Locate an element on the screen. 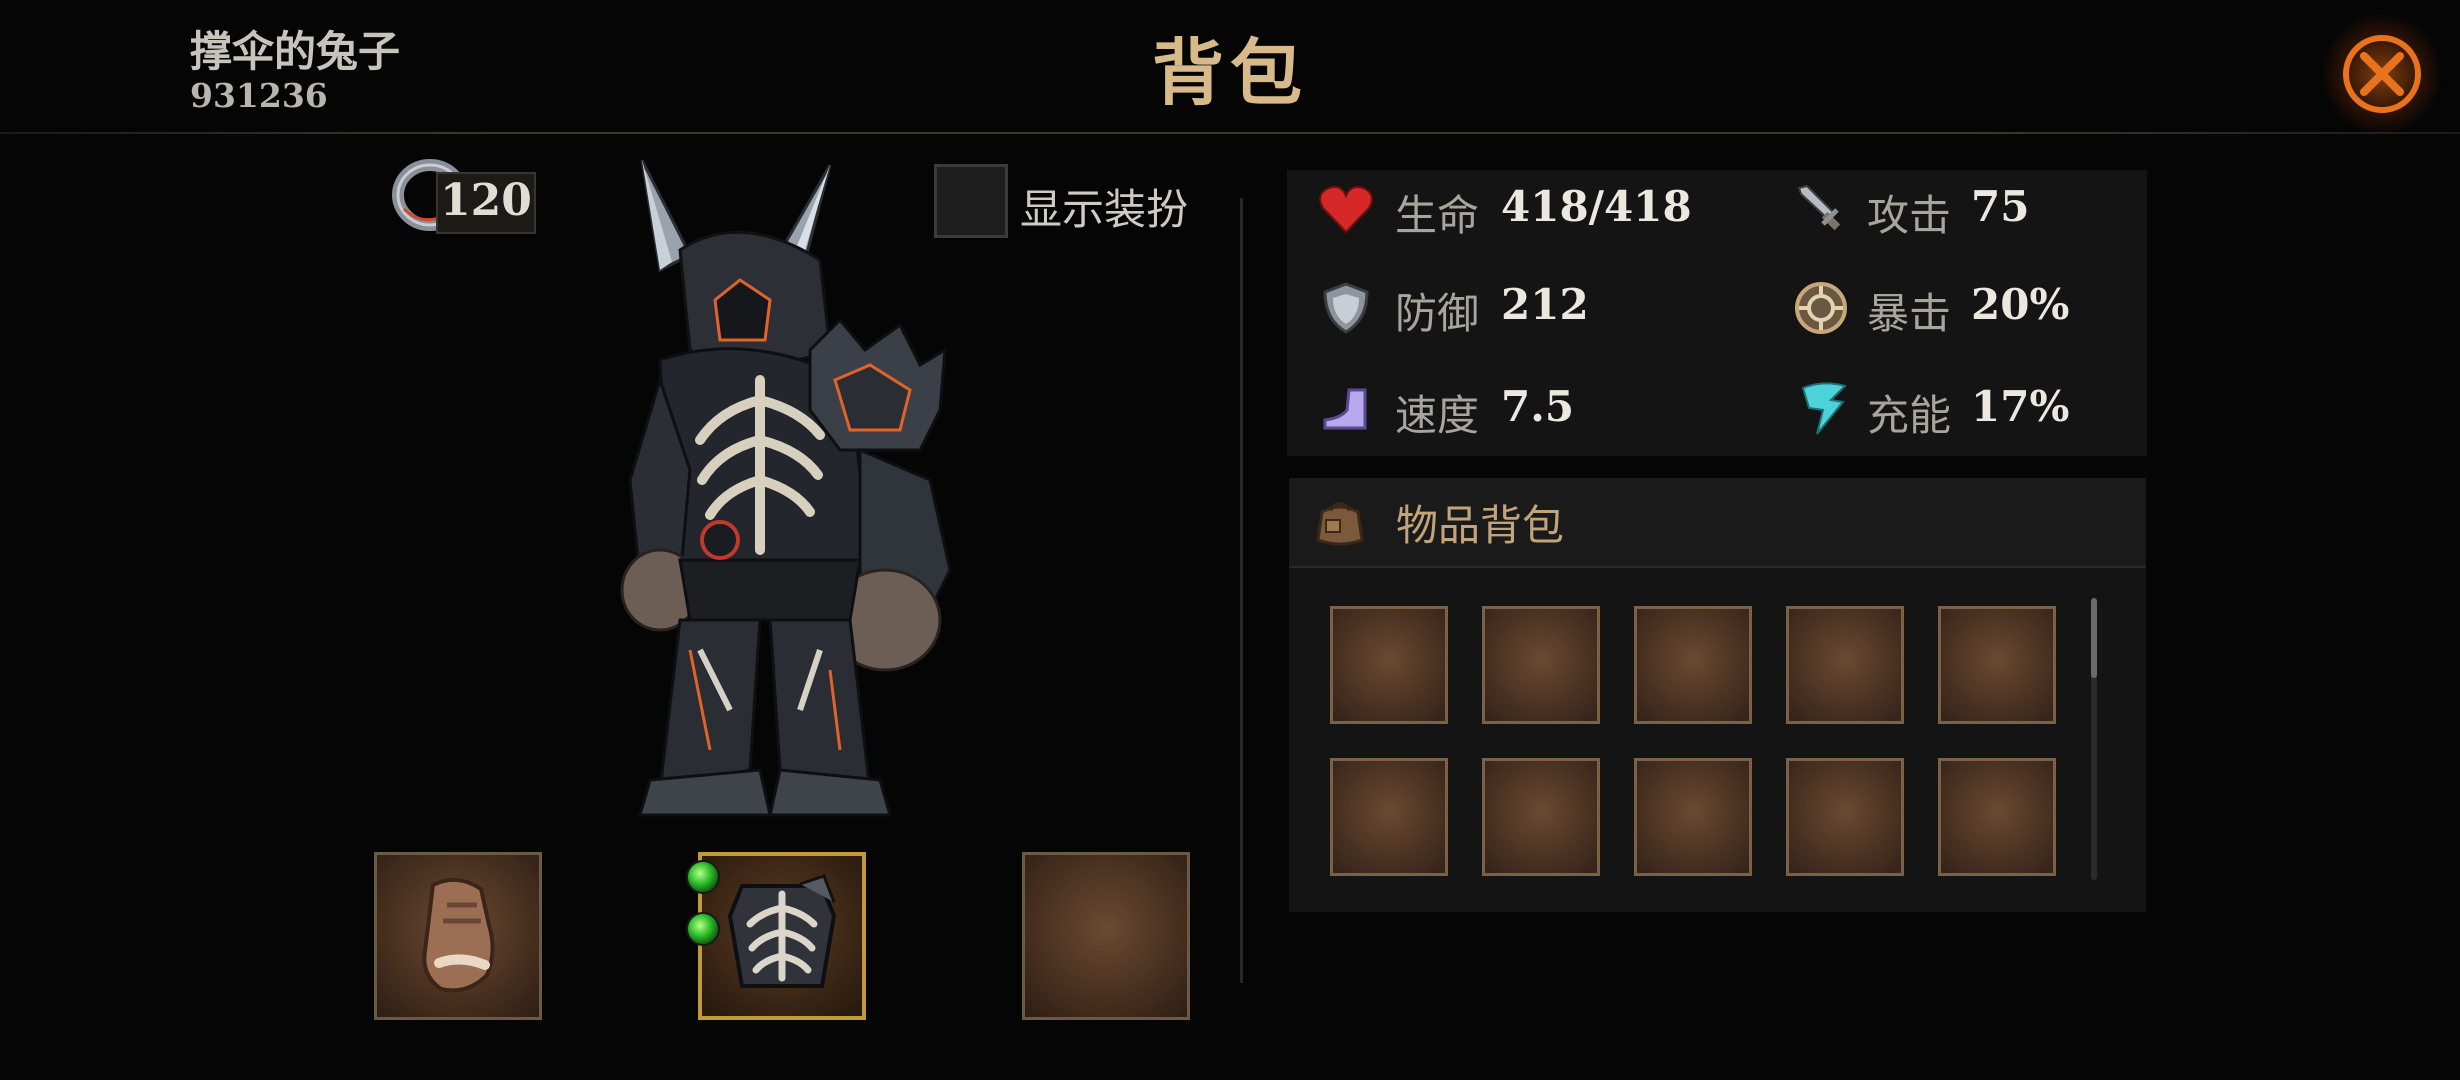 Image resolution: width=2460 pixels, height=1080 pixels. header-divider is located at coordinates (1230, 133).